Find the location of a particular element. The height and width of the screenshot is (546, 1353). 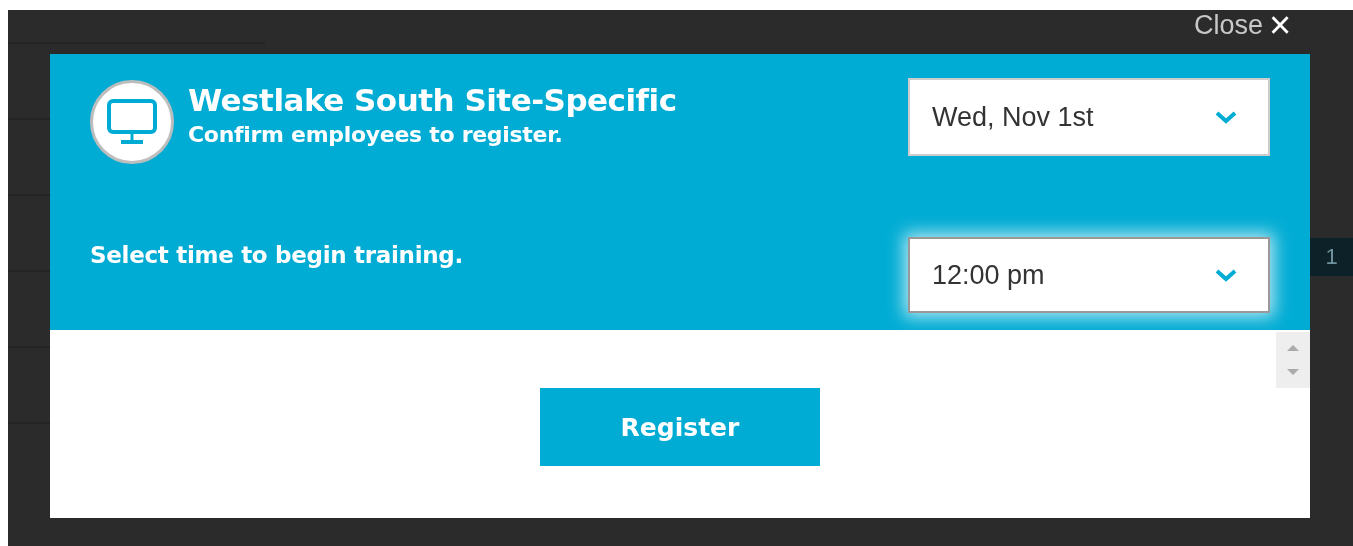

dialog-title: Westlake South Site-Specific is located at coordinates (432, 99).